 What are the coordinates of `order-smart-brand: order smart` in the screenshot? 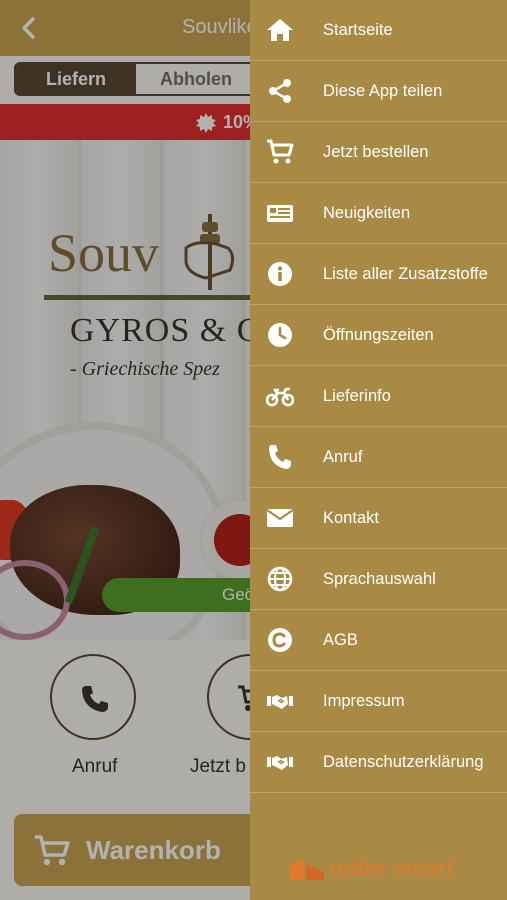 It's located at (391, 868).